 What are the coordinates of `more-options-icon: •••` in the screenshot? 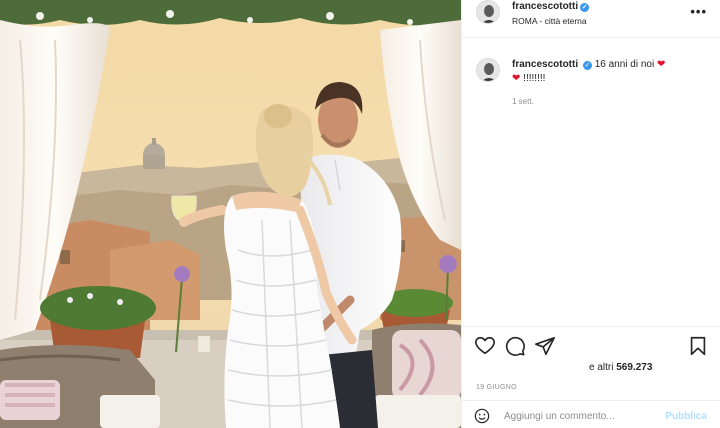 It's located at (698, 11).